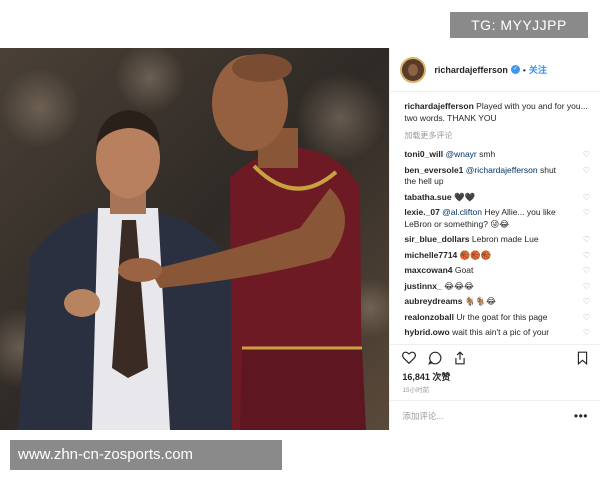  What do you see at coordinates (421, 212) in the screenshot?
I see `comment-username: lexie._07` at bounding box center [421, 212].